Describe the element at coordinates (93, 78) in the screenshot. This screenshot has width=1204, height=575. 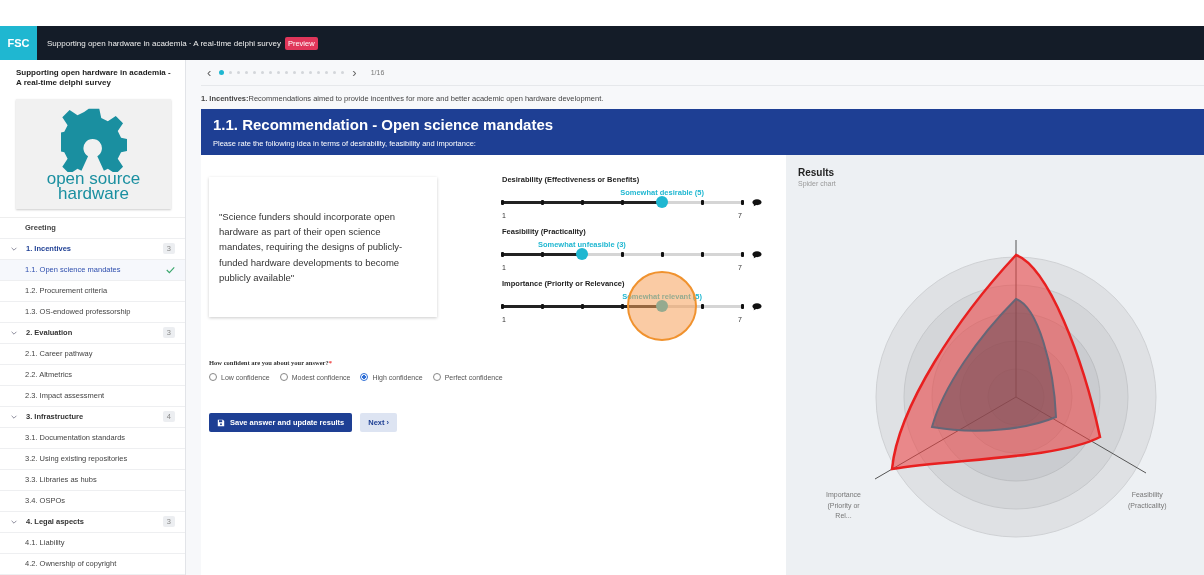
I see `sidebar-title: Supporting open hardware in academia - A real-time delphi survey` at that location.